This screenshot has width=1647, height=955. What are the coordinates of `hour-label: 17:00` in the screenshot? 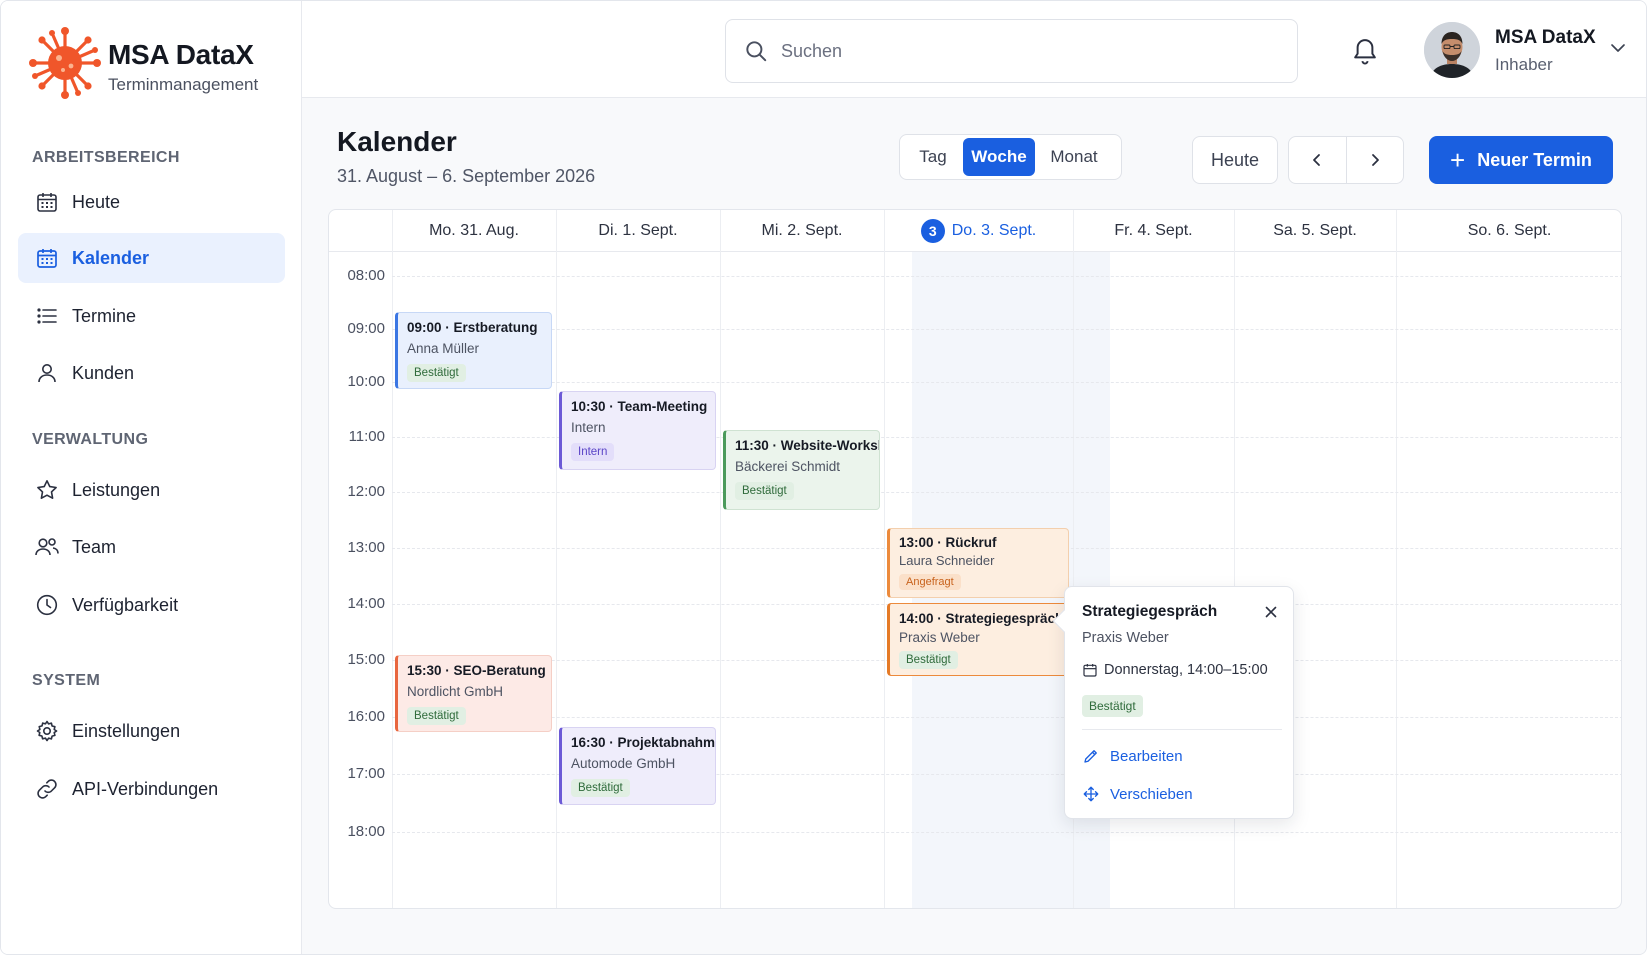 It's located at (366, 773).